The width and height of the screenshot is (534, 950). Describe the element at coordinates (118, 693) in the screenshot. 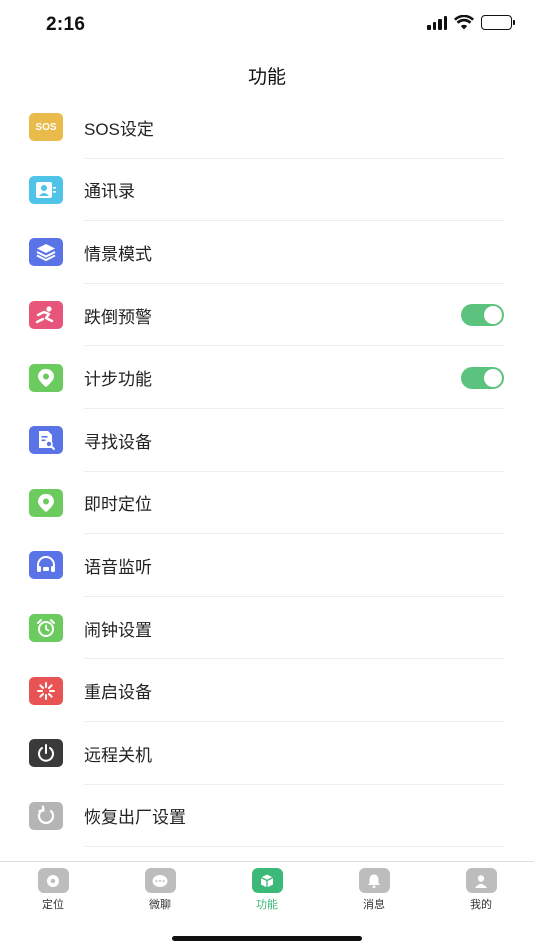

I see `menu-item-label: 重启设备` at that location.